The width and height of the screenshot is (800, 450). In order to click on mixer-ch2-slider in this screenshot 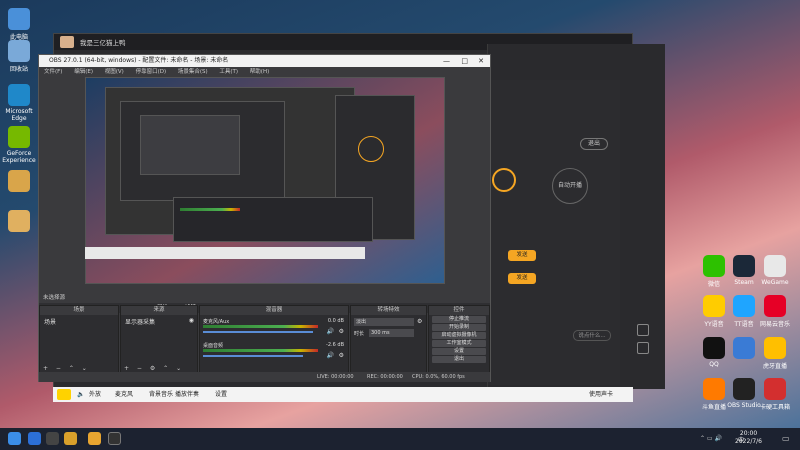, I will do `click(253, 356)`.